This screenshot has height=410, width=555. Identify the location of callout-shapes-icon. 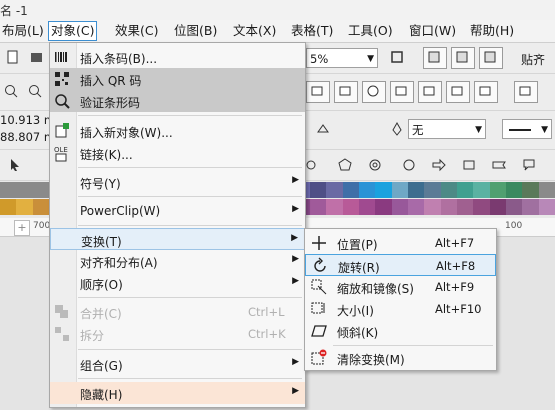
(530, 166).